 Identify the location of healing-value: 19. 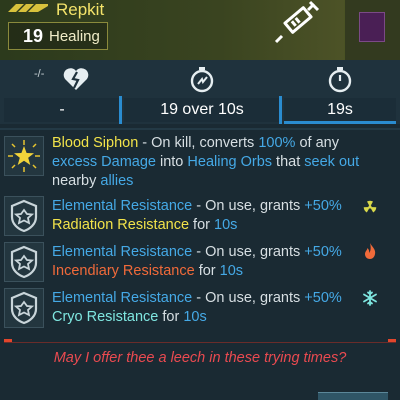
(33, 36).